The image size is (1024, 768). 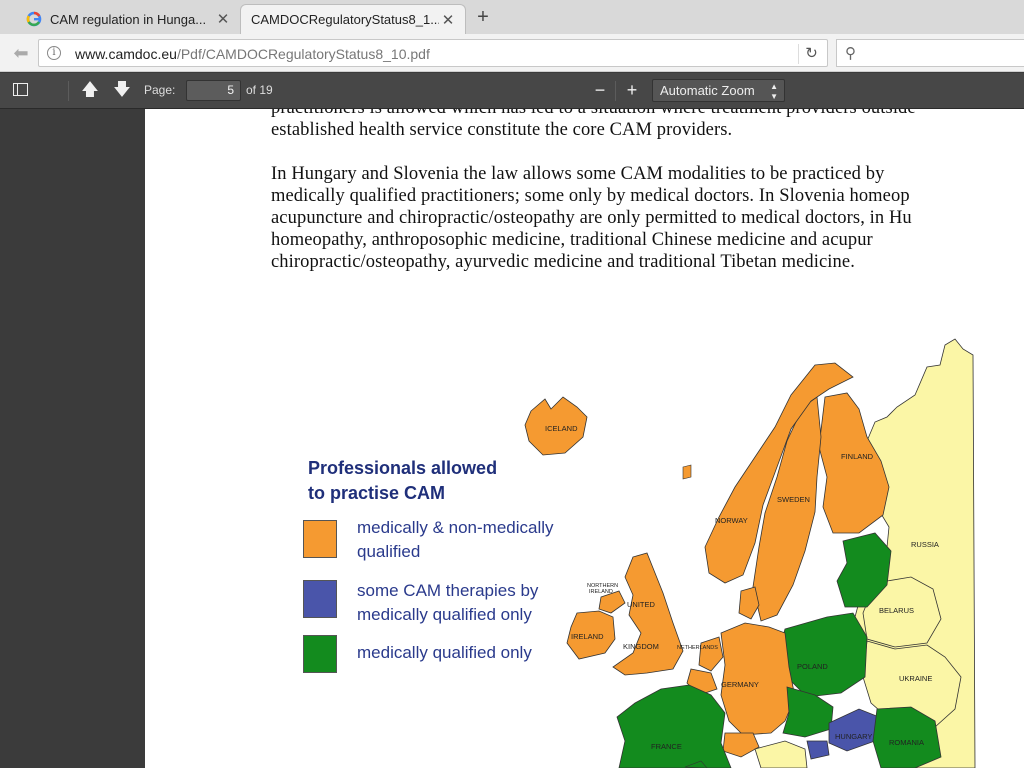 What do you see at coordinates (896, 610) in the screenshot?
I see `map-label-belarus: BELARUS` at bounding box center [896, 610].